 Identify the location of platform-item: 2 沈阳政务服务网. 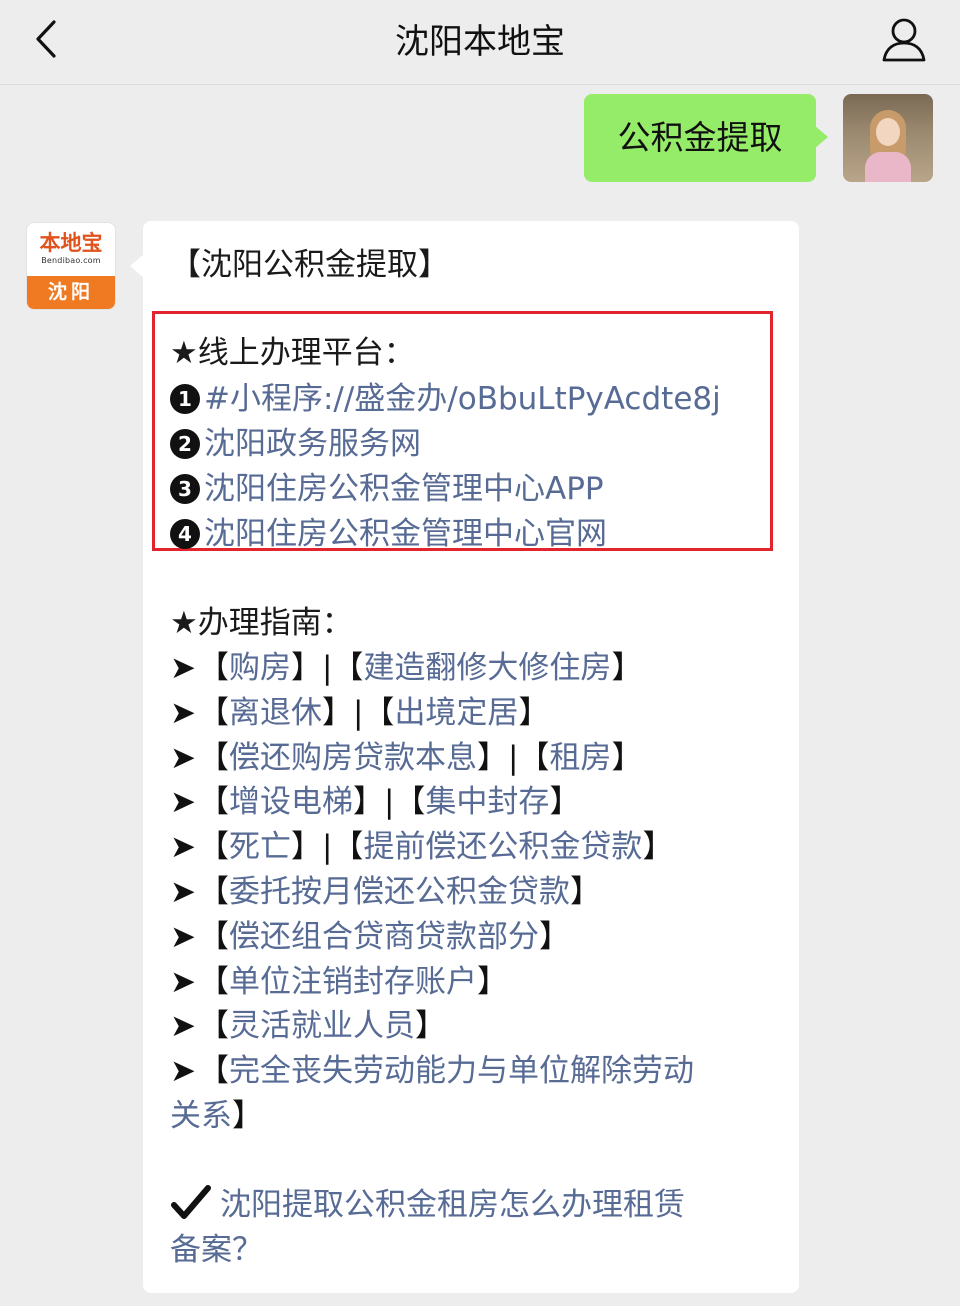
(295, 444).